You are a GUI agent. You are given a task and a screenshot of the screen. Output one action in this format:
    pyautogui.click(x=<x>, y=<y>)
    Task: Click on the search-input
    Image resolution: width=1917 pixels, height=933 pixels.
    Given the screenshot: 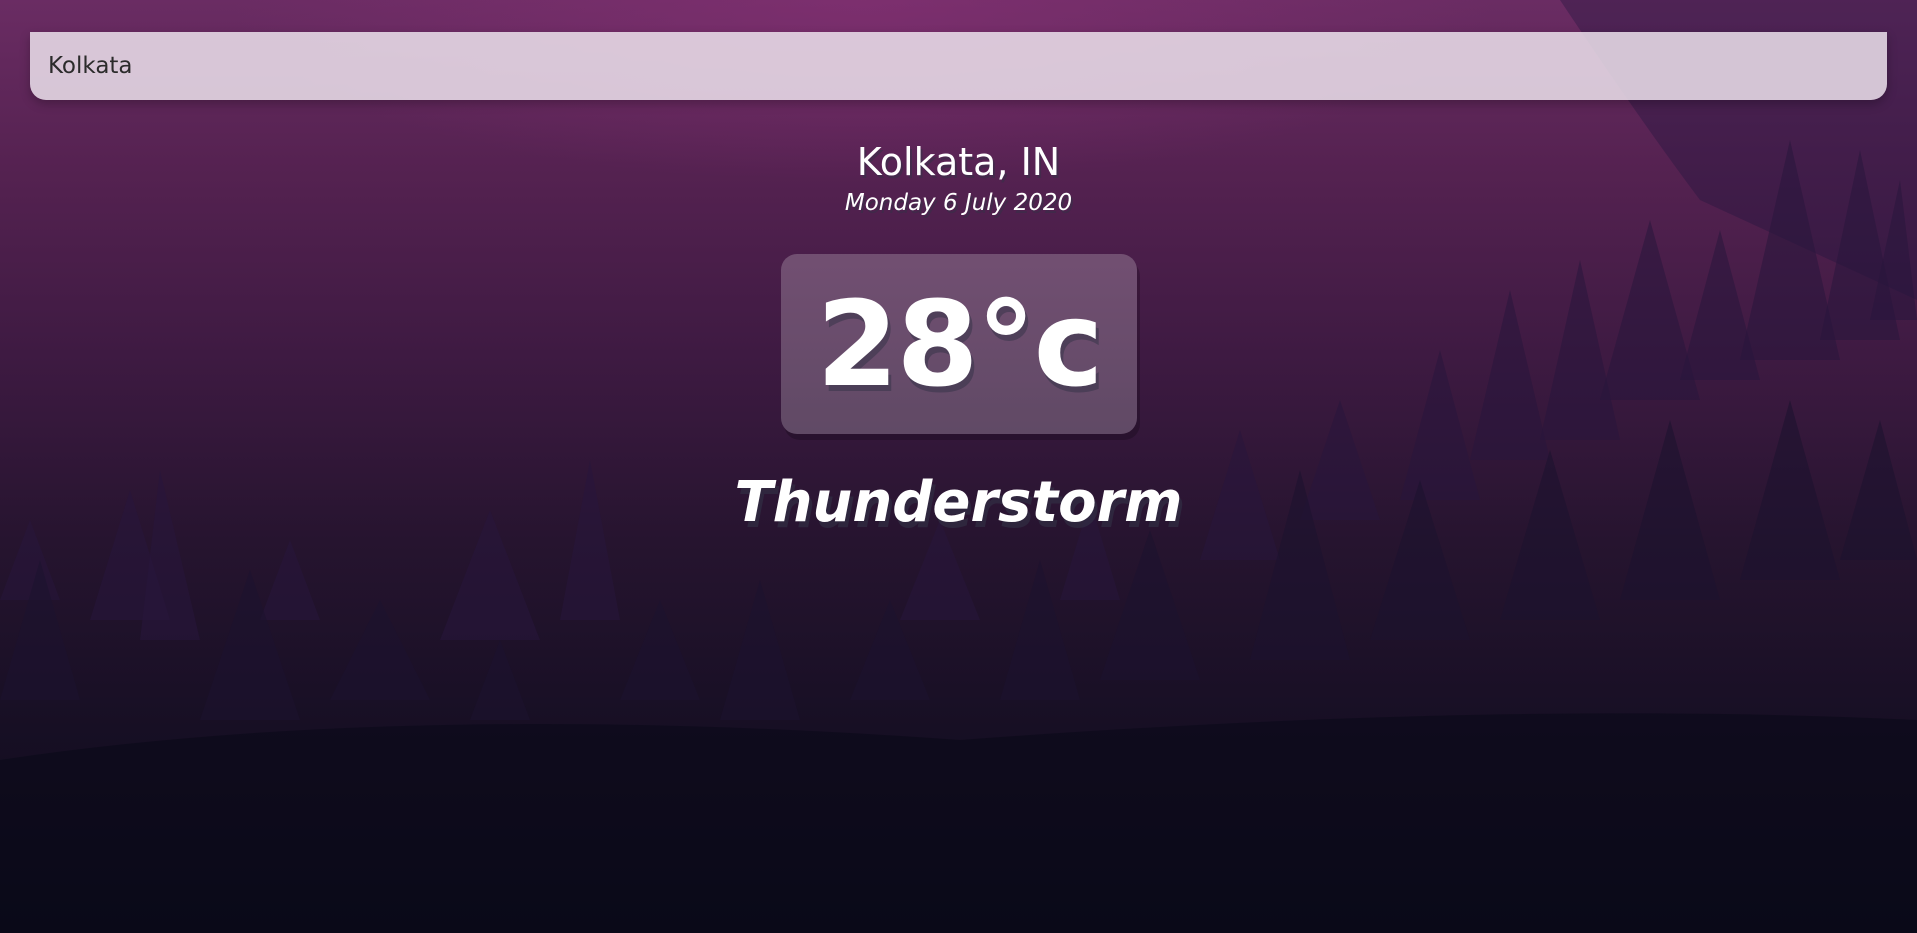 What is the action you would take?
    pyautogui.click(x=958, y=66)
    